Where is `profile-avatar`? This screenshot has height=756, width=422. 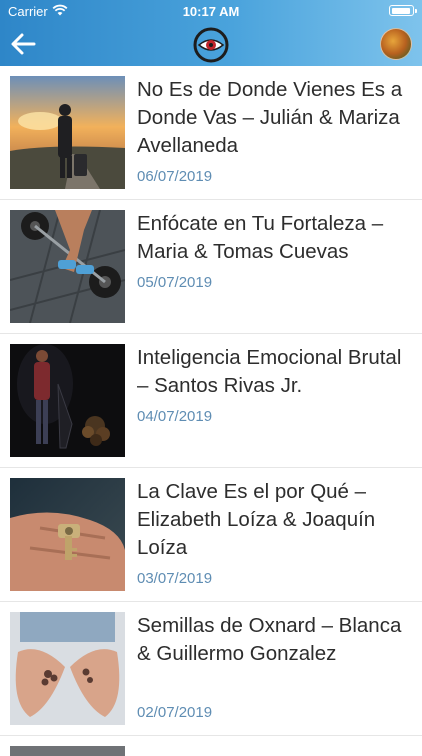 profile-avatar is located at coordinates (396, 44).